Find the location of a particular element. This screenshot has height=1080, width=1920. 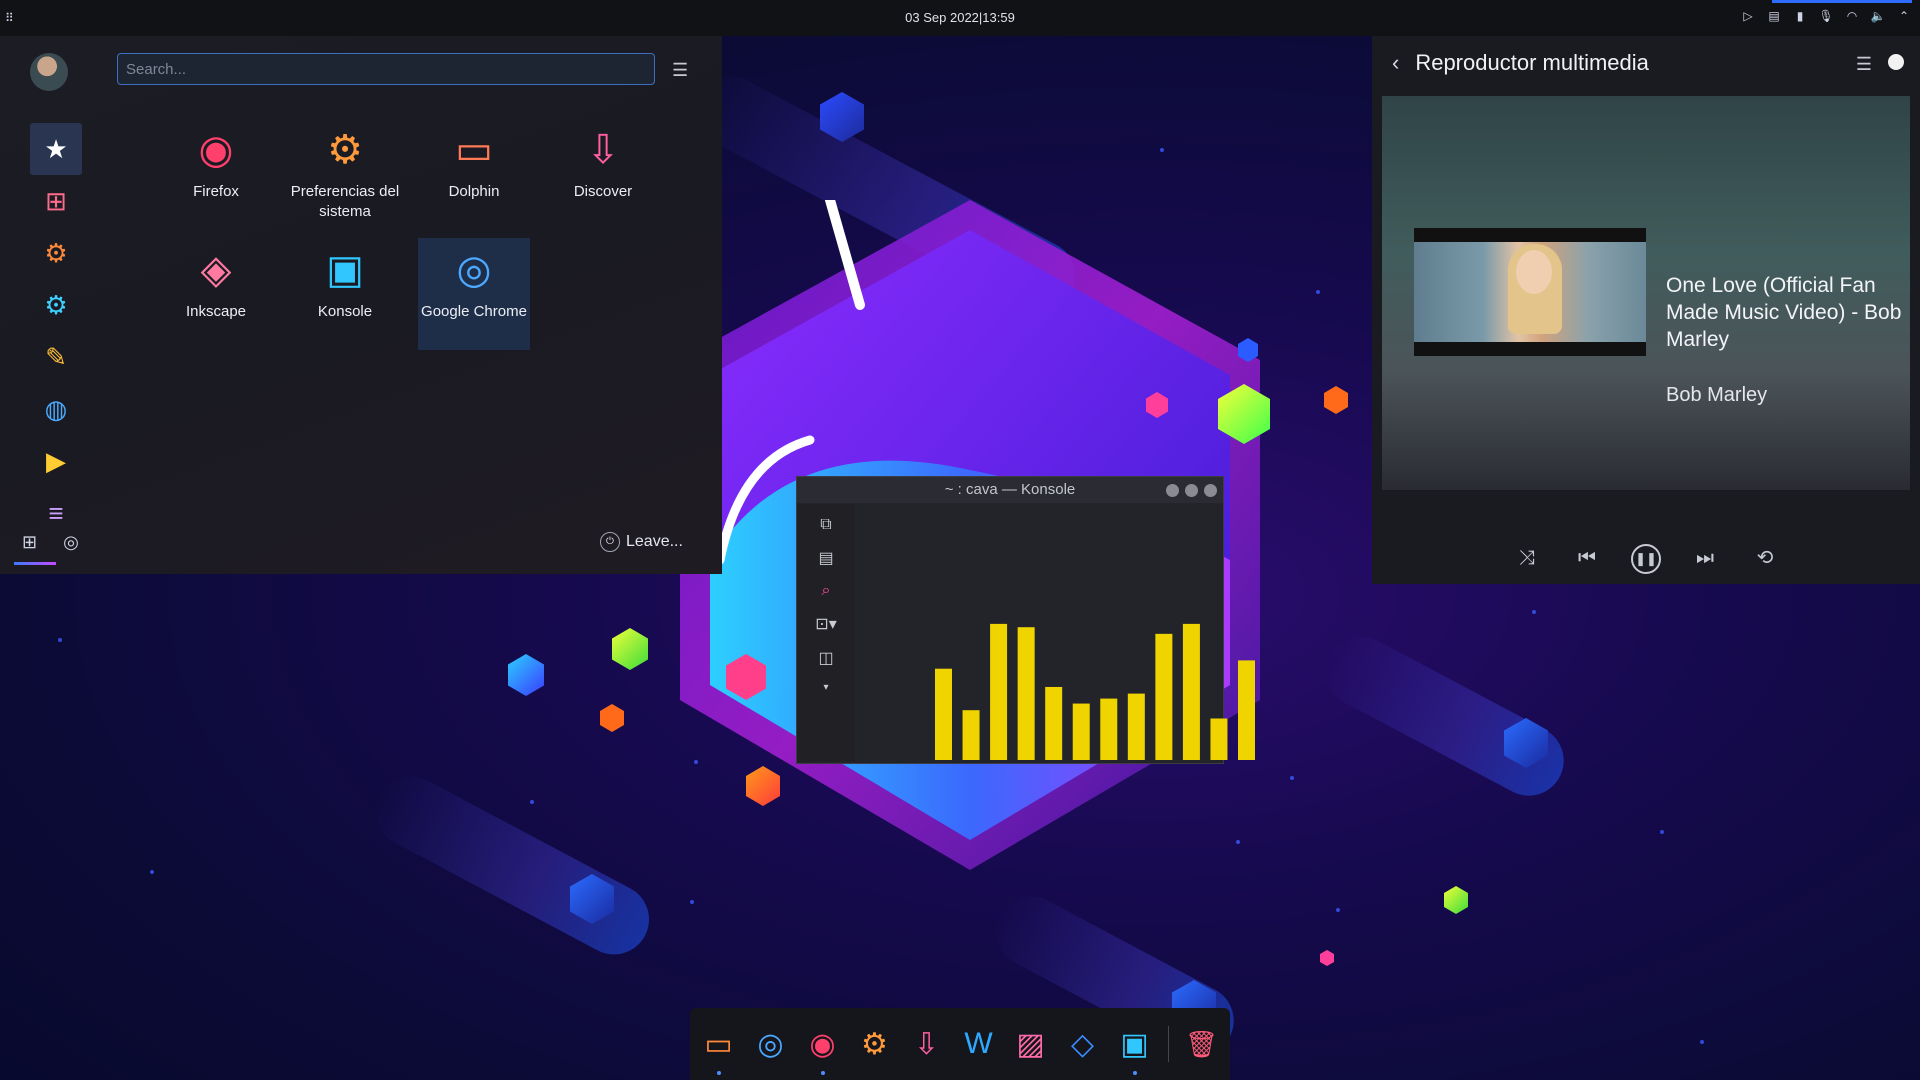

copy-icon: ⧉ is located at coordinates (825, 525).